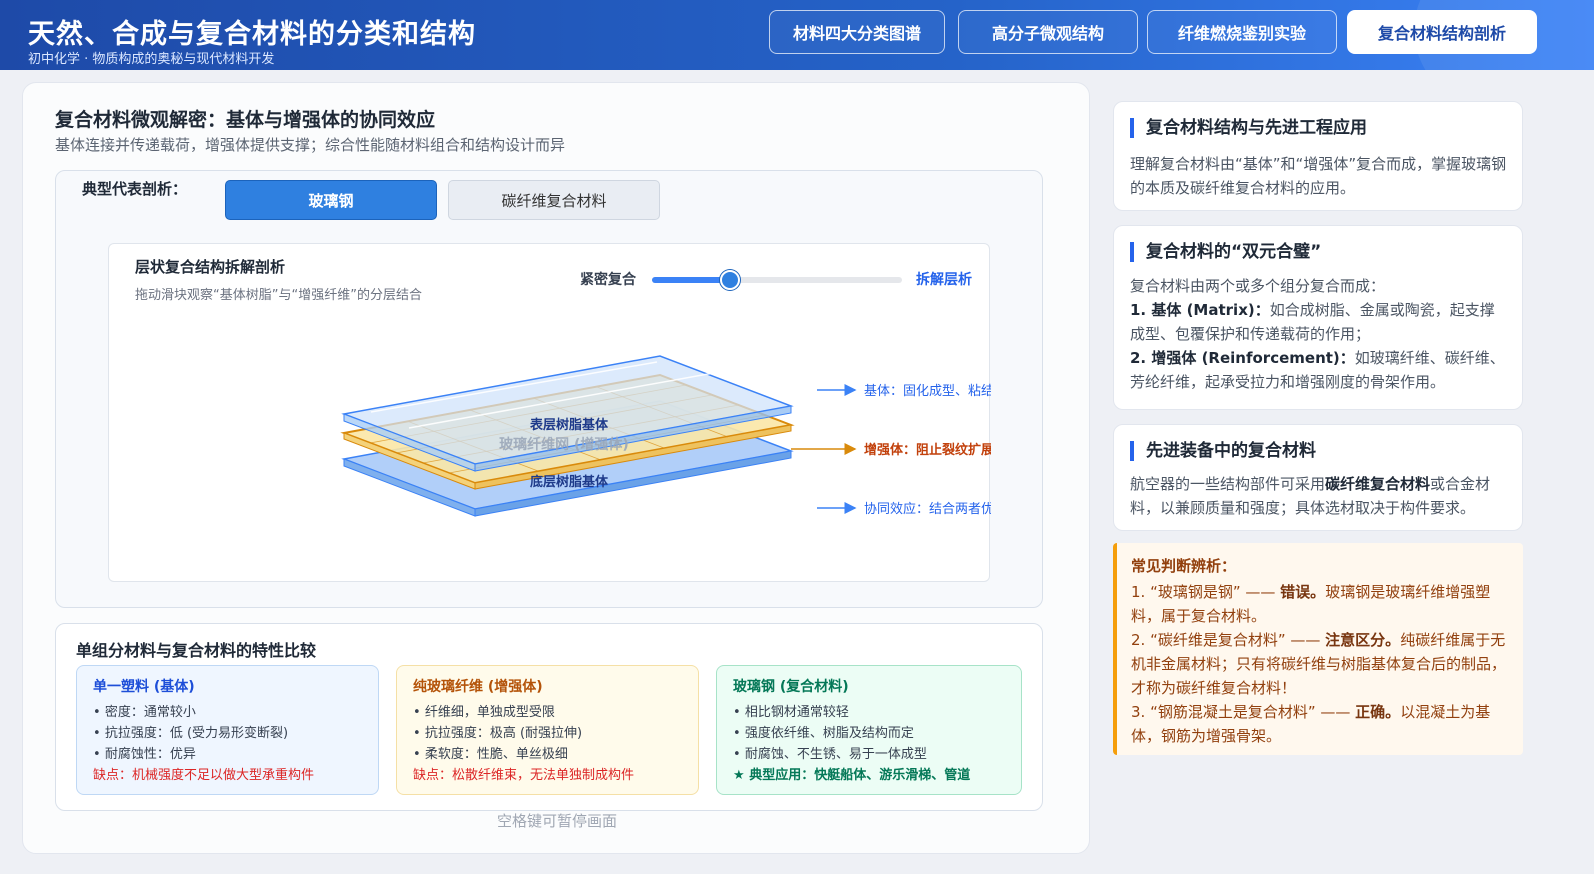  What do you see at coordinates (564, 444) in the screenshot?
I see `middle-layer-label: 玻璃纤维网 (增强体)` at bounding box center [564, 444].